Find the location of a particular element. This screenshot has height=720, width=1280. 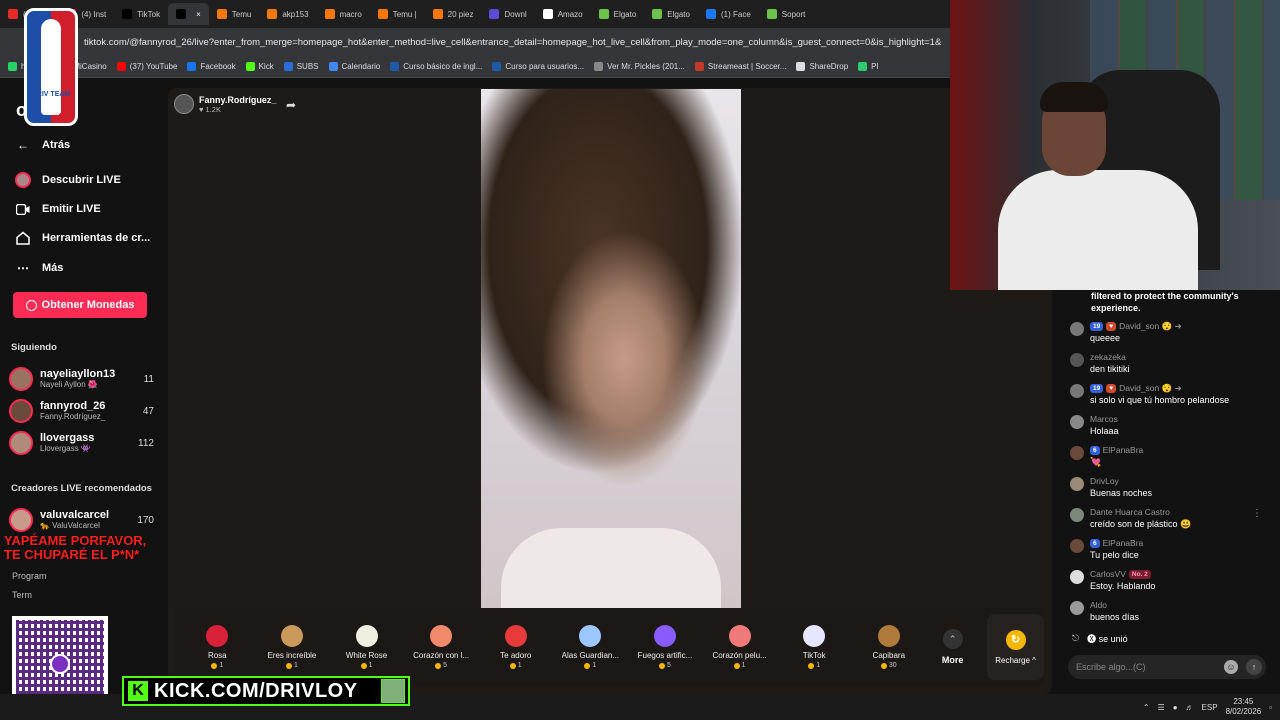

following-item: llovergass Llovergass 👾 112 is located at coordinates (81, 443).